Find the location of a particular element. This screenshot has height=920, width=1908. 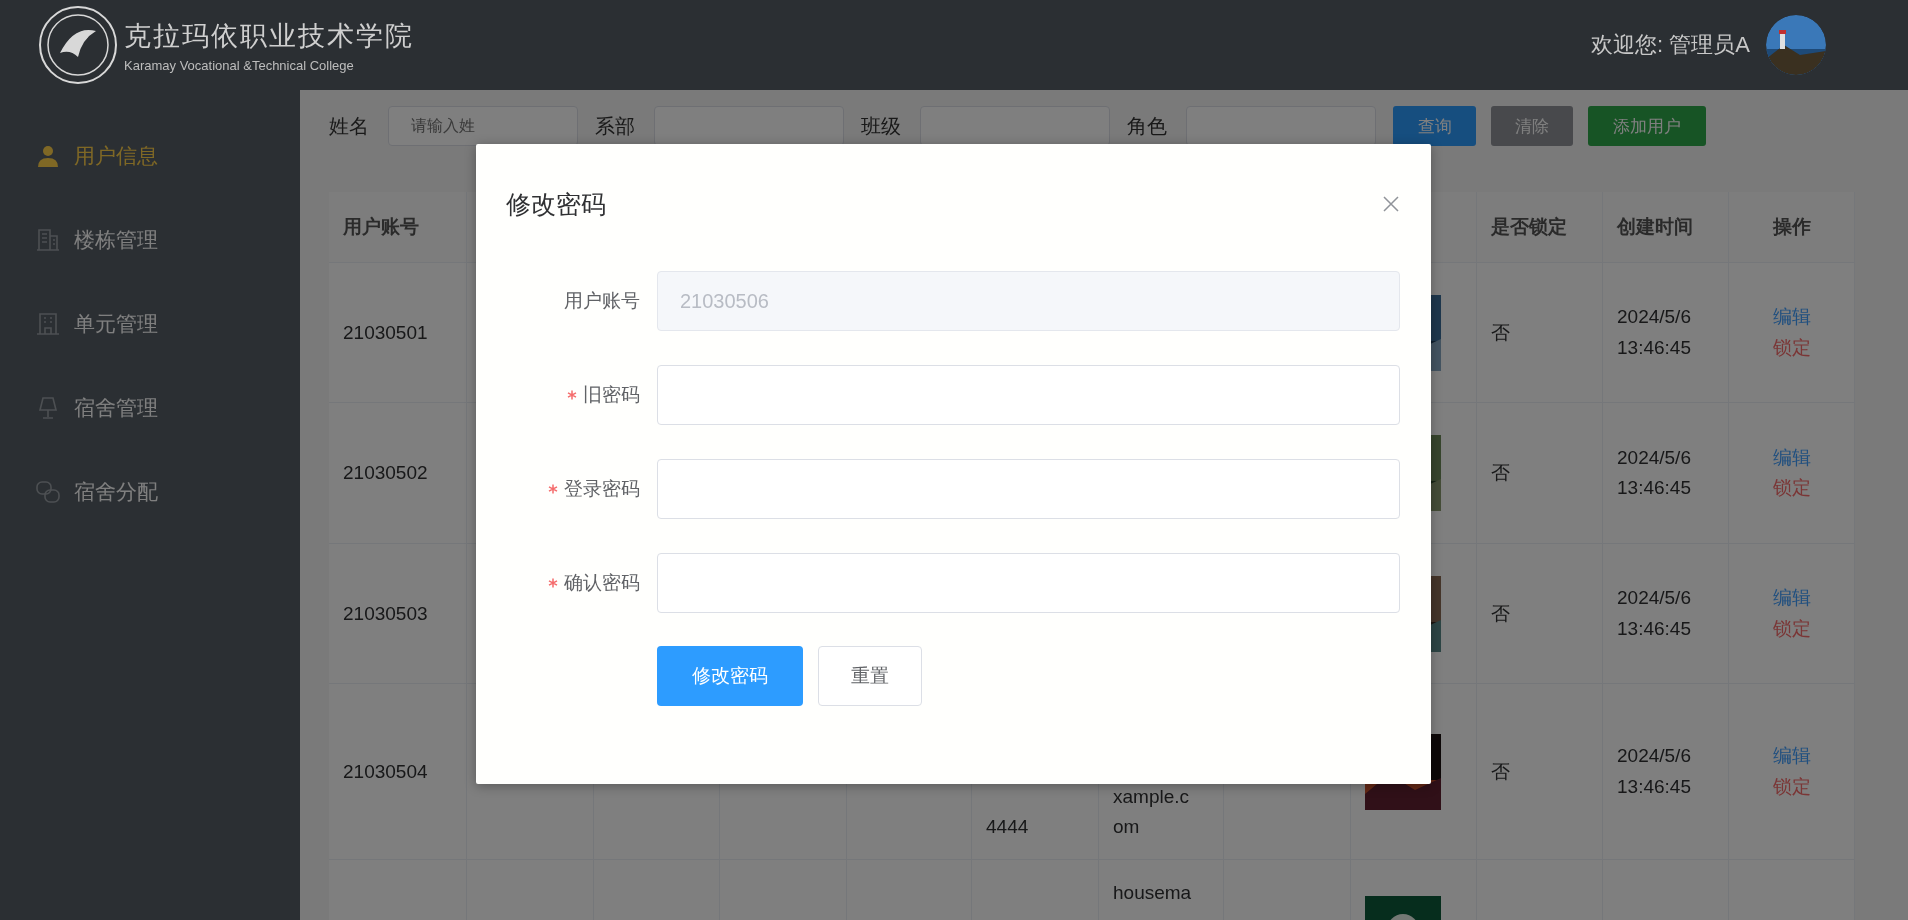

table-cell: 21030501 is located at coordinates (398, 333).